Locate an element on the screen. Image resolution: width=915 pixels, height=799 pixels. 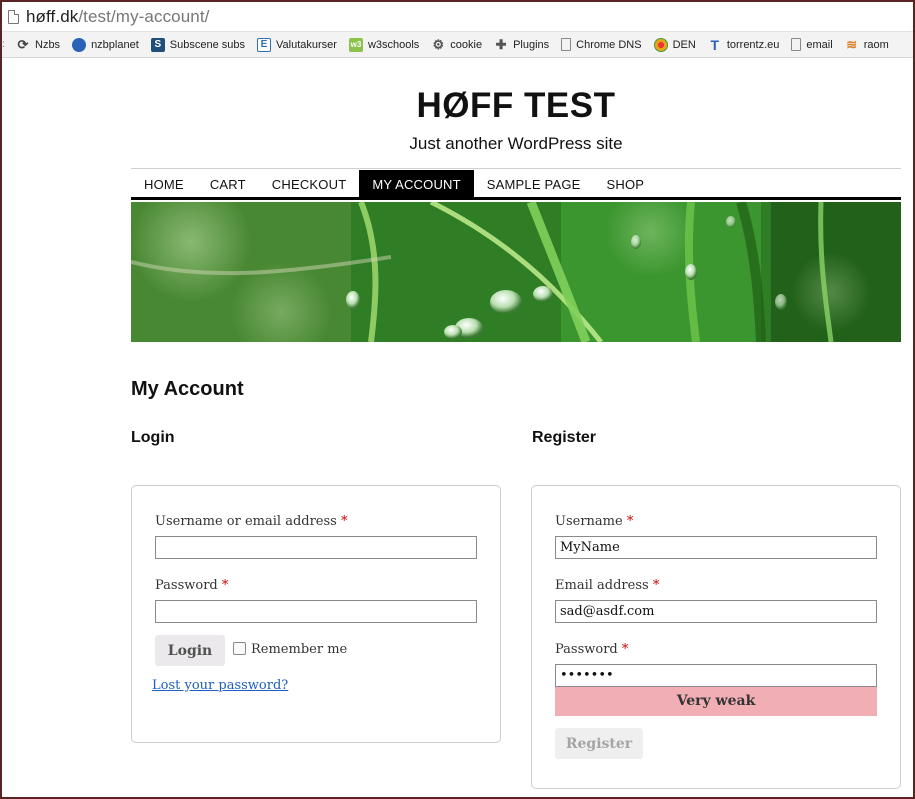
password-strength-meter: Very weak is located at coordinates (716, 701).